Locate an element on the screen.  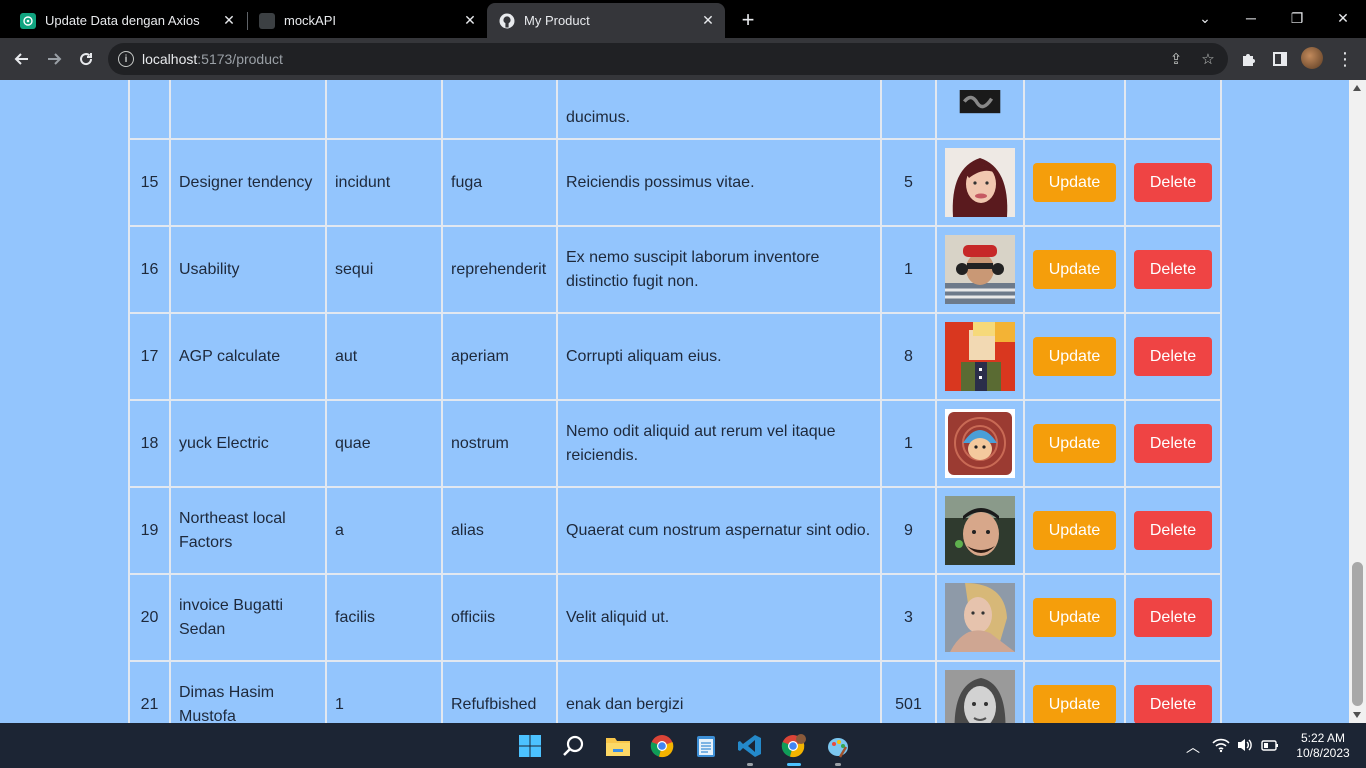
system-clock: 5:22 AM 10/8/2023 is located at coordinates (1323, 746).